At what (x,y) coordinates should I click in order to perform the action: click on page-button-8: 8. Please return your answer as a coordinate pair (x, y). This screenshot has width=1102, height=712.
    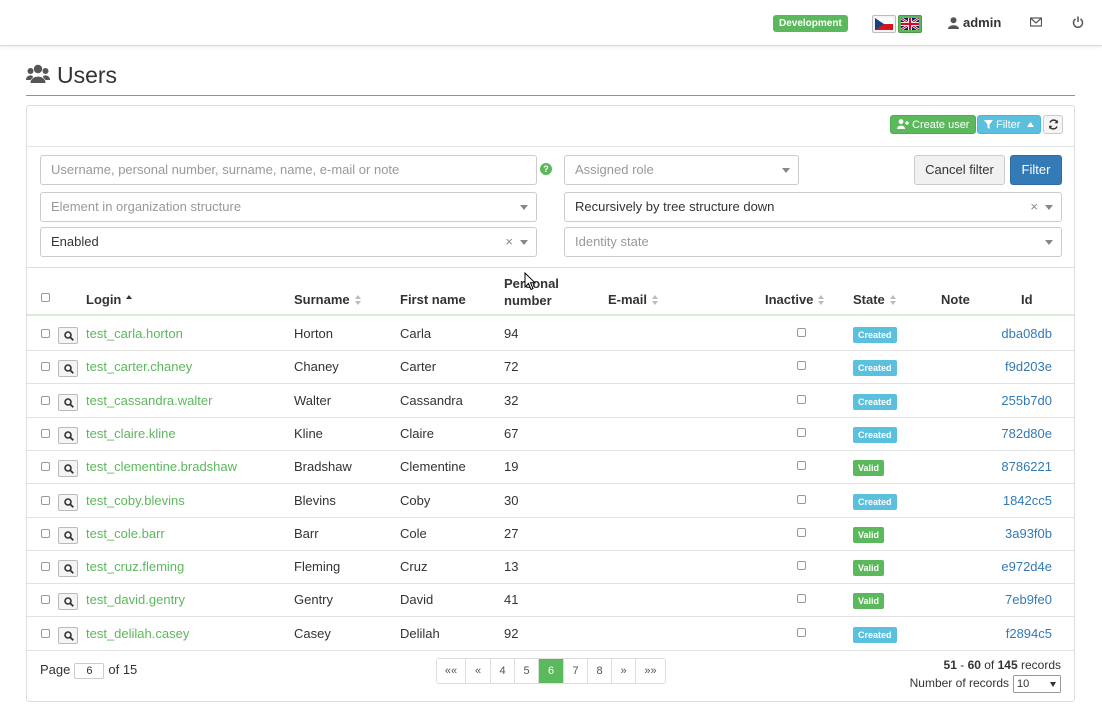
    Looking at the image, I should click on (600, 671).